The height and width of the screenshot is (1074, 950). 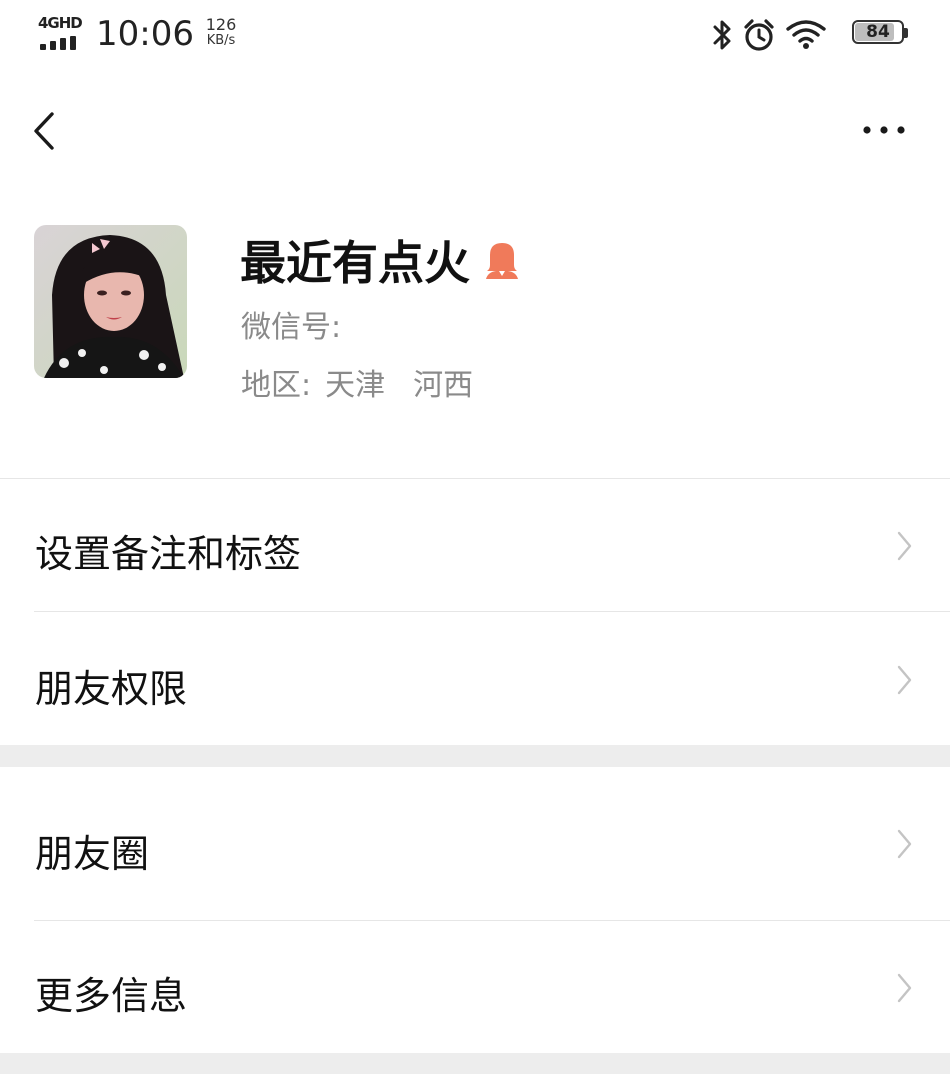 I want to click on region-city: 天津, so click(x=355, y=385).